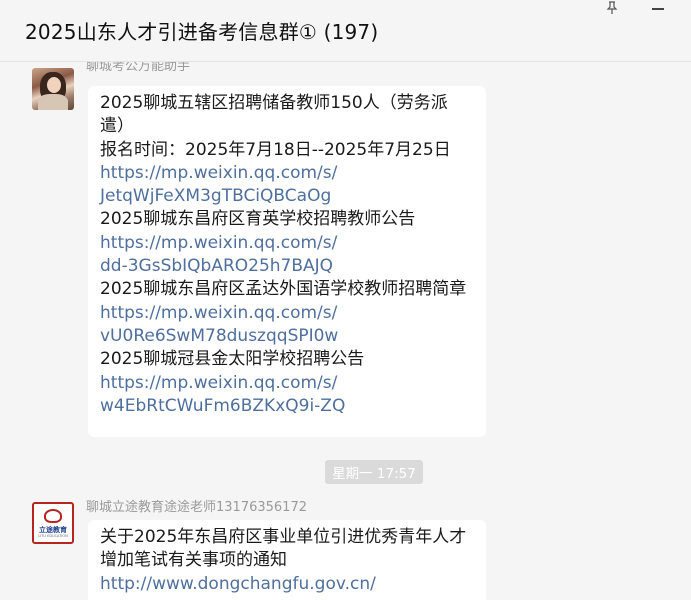 This screenshot has width=691, height=600. Describe the element at coordinates (287, 336) in the screenshot. I see `message-link: vU0Re6SwM78duszqqSPI0w` at that location.